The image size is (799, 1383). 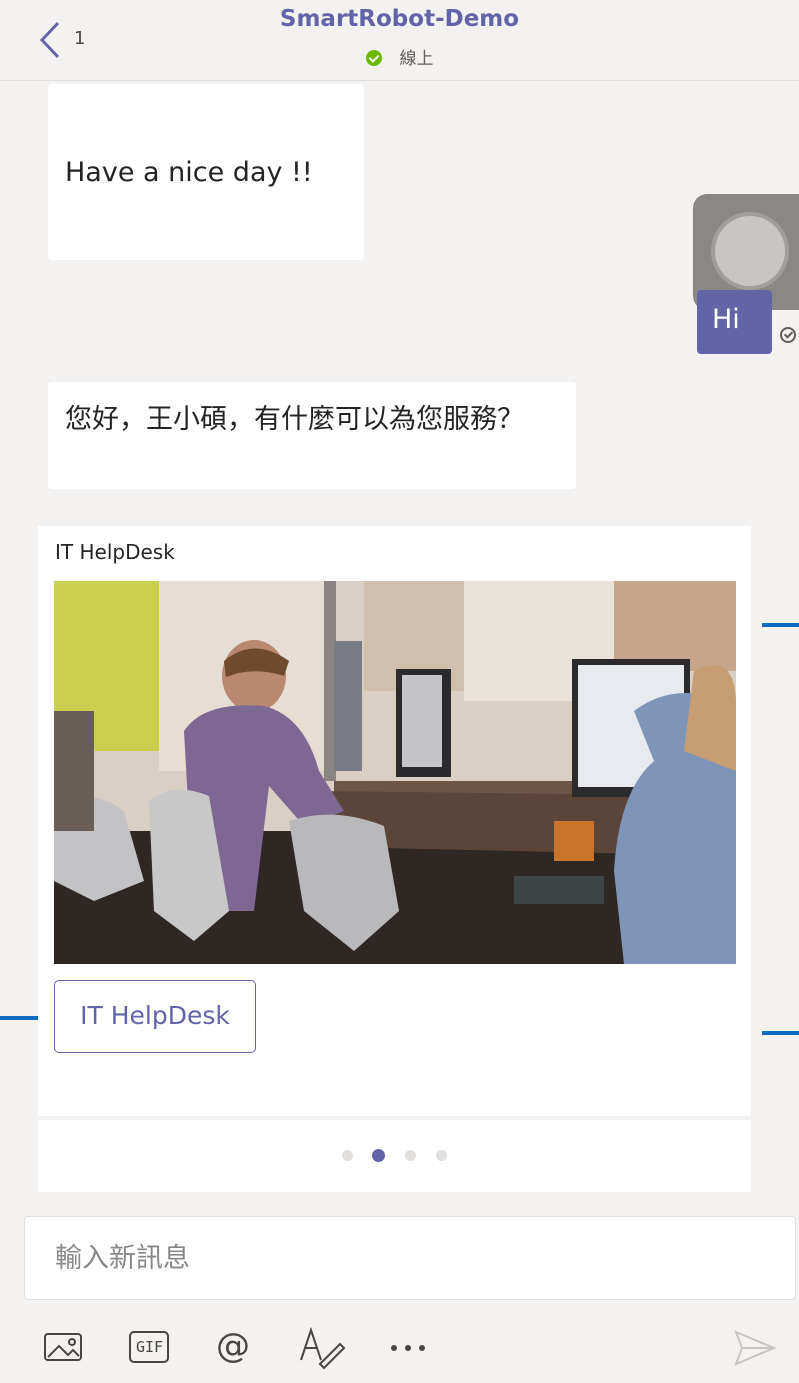 I want to click on mention-icon: @, so click(x=236, y=1348).